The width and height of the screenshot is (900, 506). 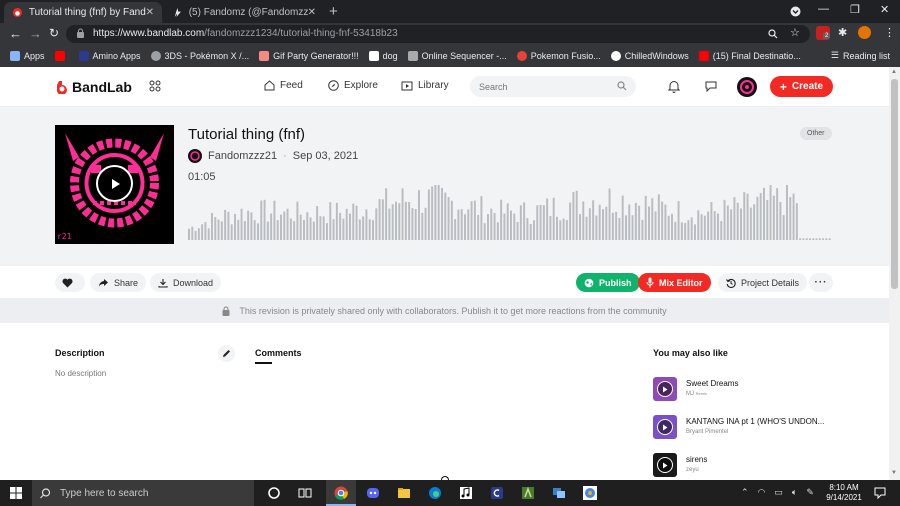 I want to click on notification-center-icon, so click(x=880, y=493).